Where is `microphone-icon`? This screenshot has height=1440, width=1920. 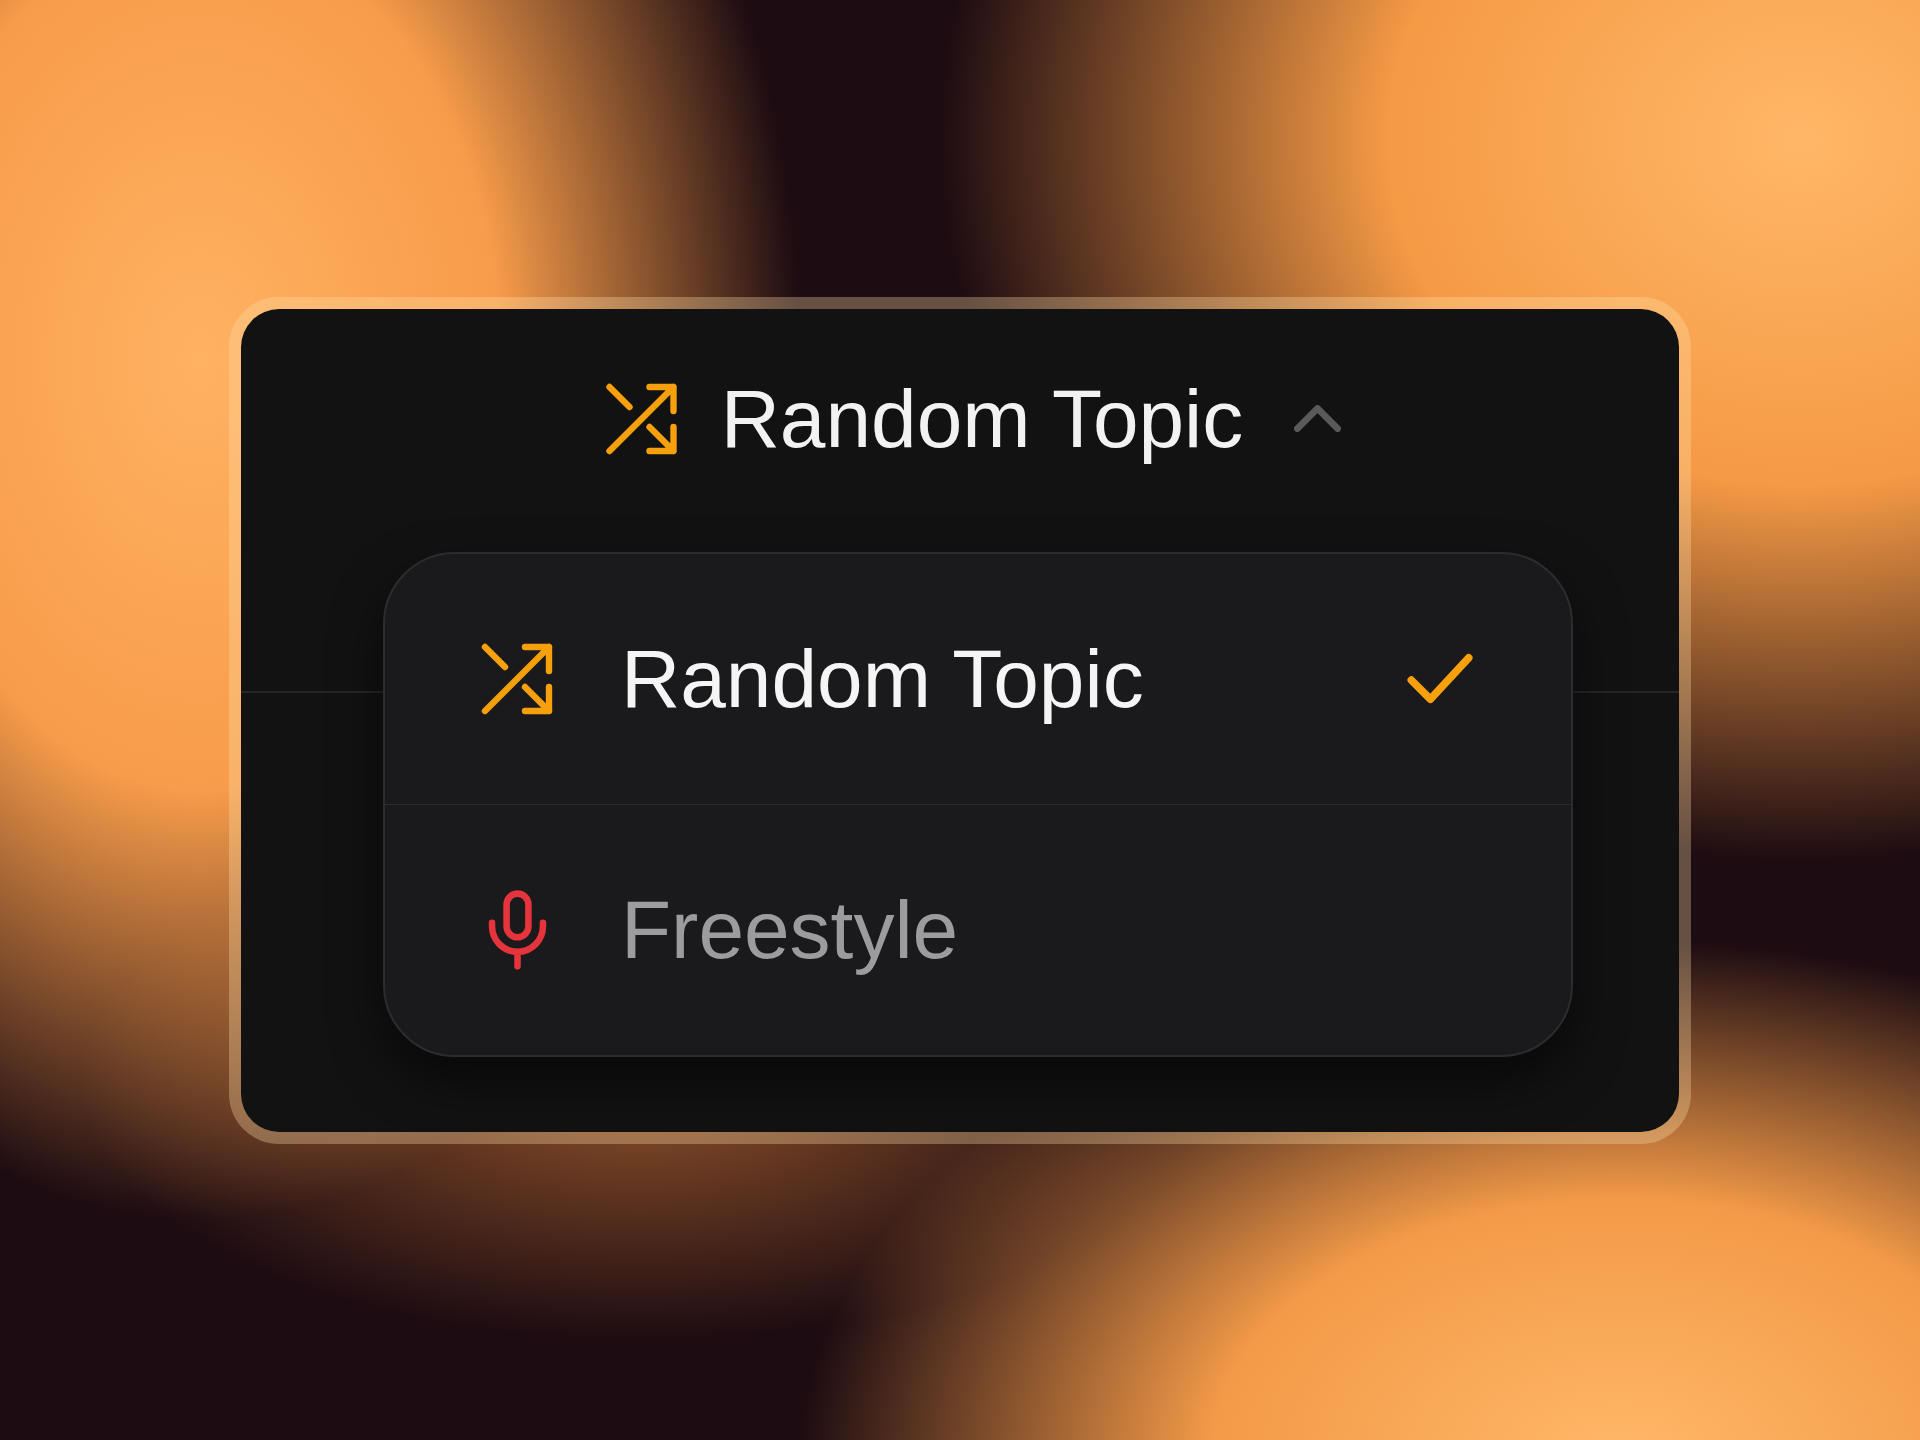
microphone-icon is located at coordinates (517, 929).